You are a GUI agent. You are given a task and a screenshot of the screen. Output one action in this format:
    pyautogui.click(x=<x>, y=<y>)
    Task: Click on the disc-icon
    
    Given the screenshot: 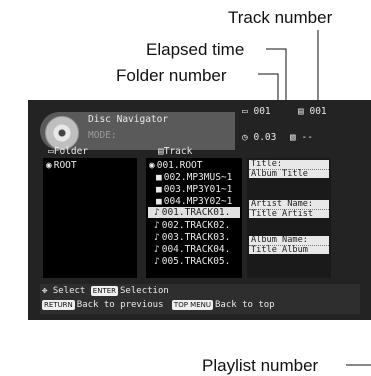 What is the action you would take?
    pyautogui.click(x=62, y=133)
    